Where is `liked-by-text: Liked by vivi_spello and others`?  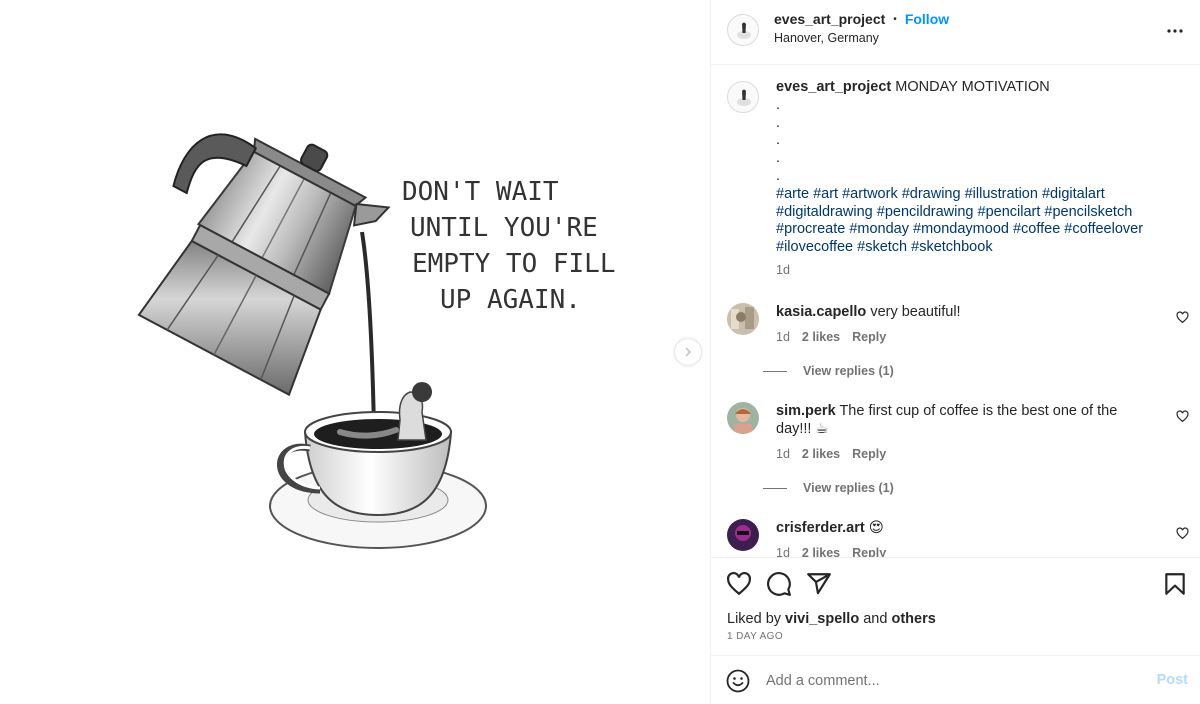 liked-by-text: Liked by vivi_spello and others is located at coordinates (831, 619).